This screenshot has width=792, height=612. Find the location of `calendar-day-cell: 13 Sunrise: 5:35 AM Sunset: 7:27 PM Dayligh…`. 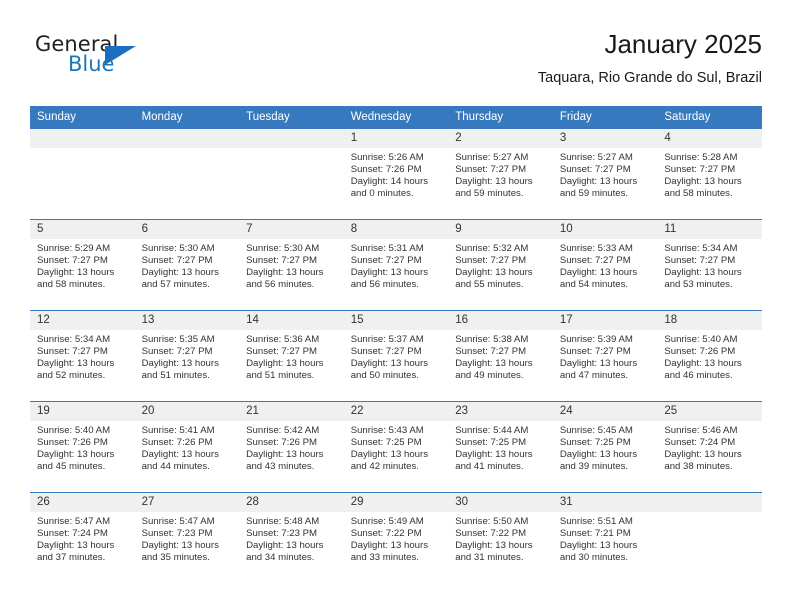

calendar-day-cell: 13 Sunrise: 5:35 AM Sunset: 7:27 PM Dayligh… is located at coordinates (187, 356).